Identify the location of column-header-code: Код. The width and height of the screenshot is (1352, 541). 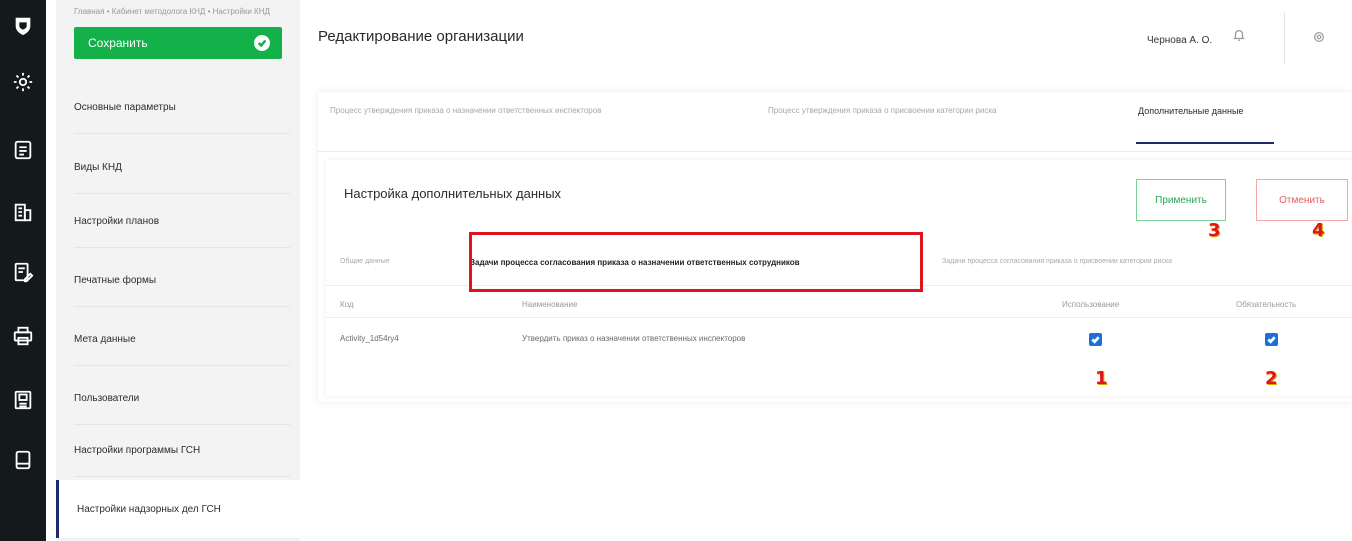
(347, 304).